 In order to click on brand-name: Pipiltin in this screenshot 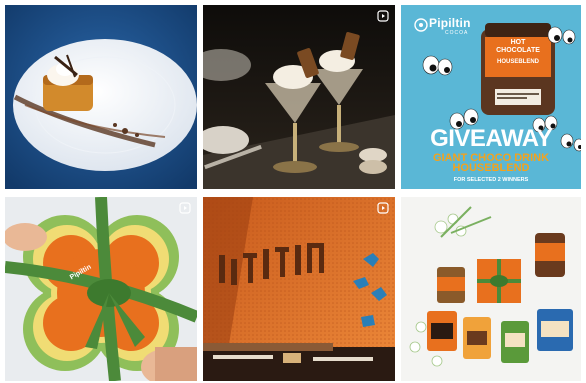, I will do `click(450, 23)`.